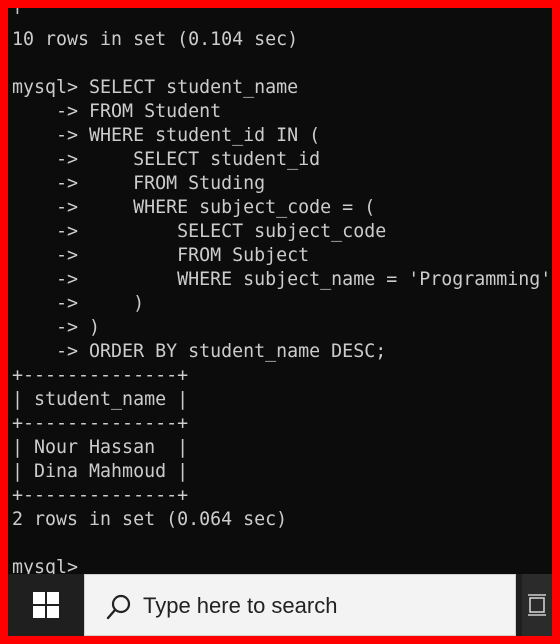 Image resolution: width=560 pixels, height=644 pixels. I want to click on windows-logo-icon, so click(46, 605).